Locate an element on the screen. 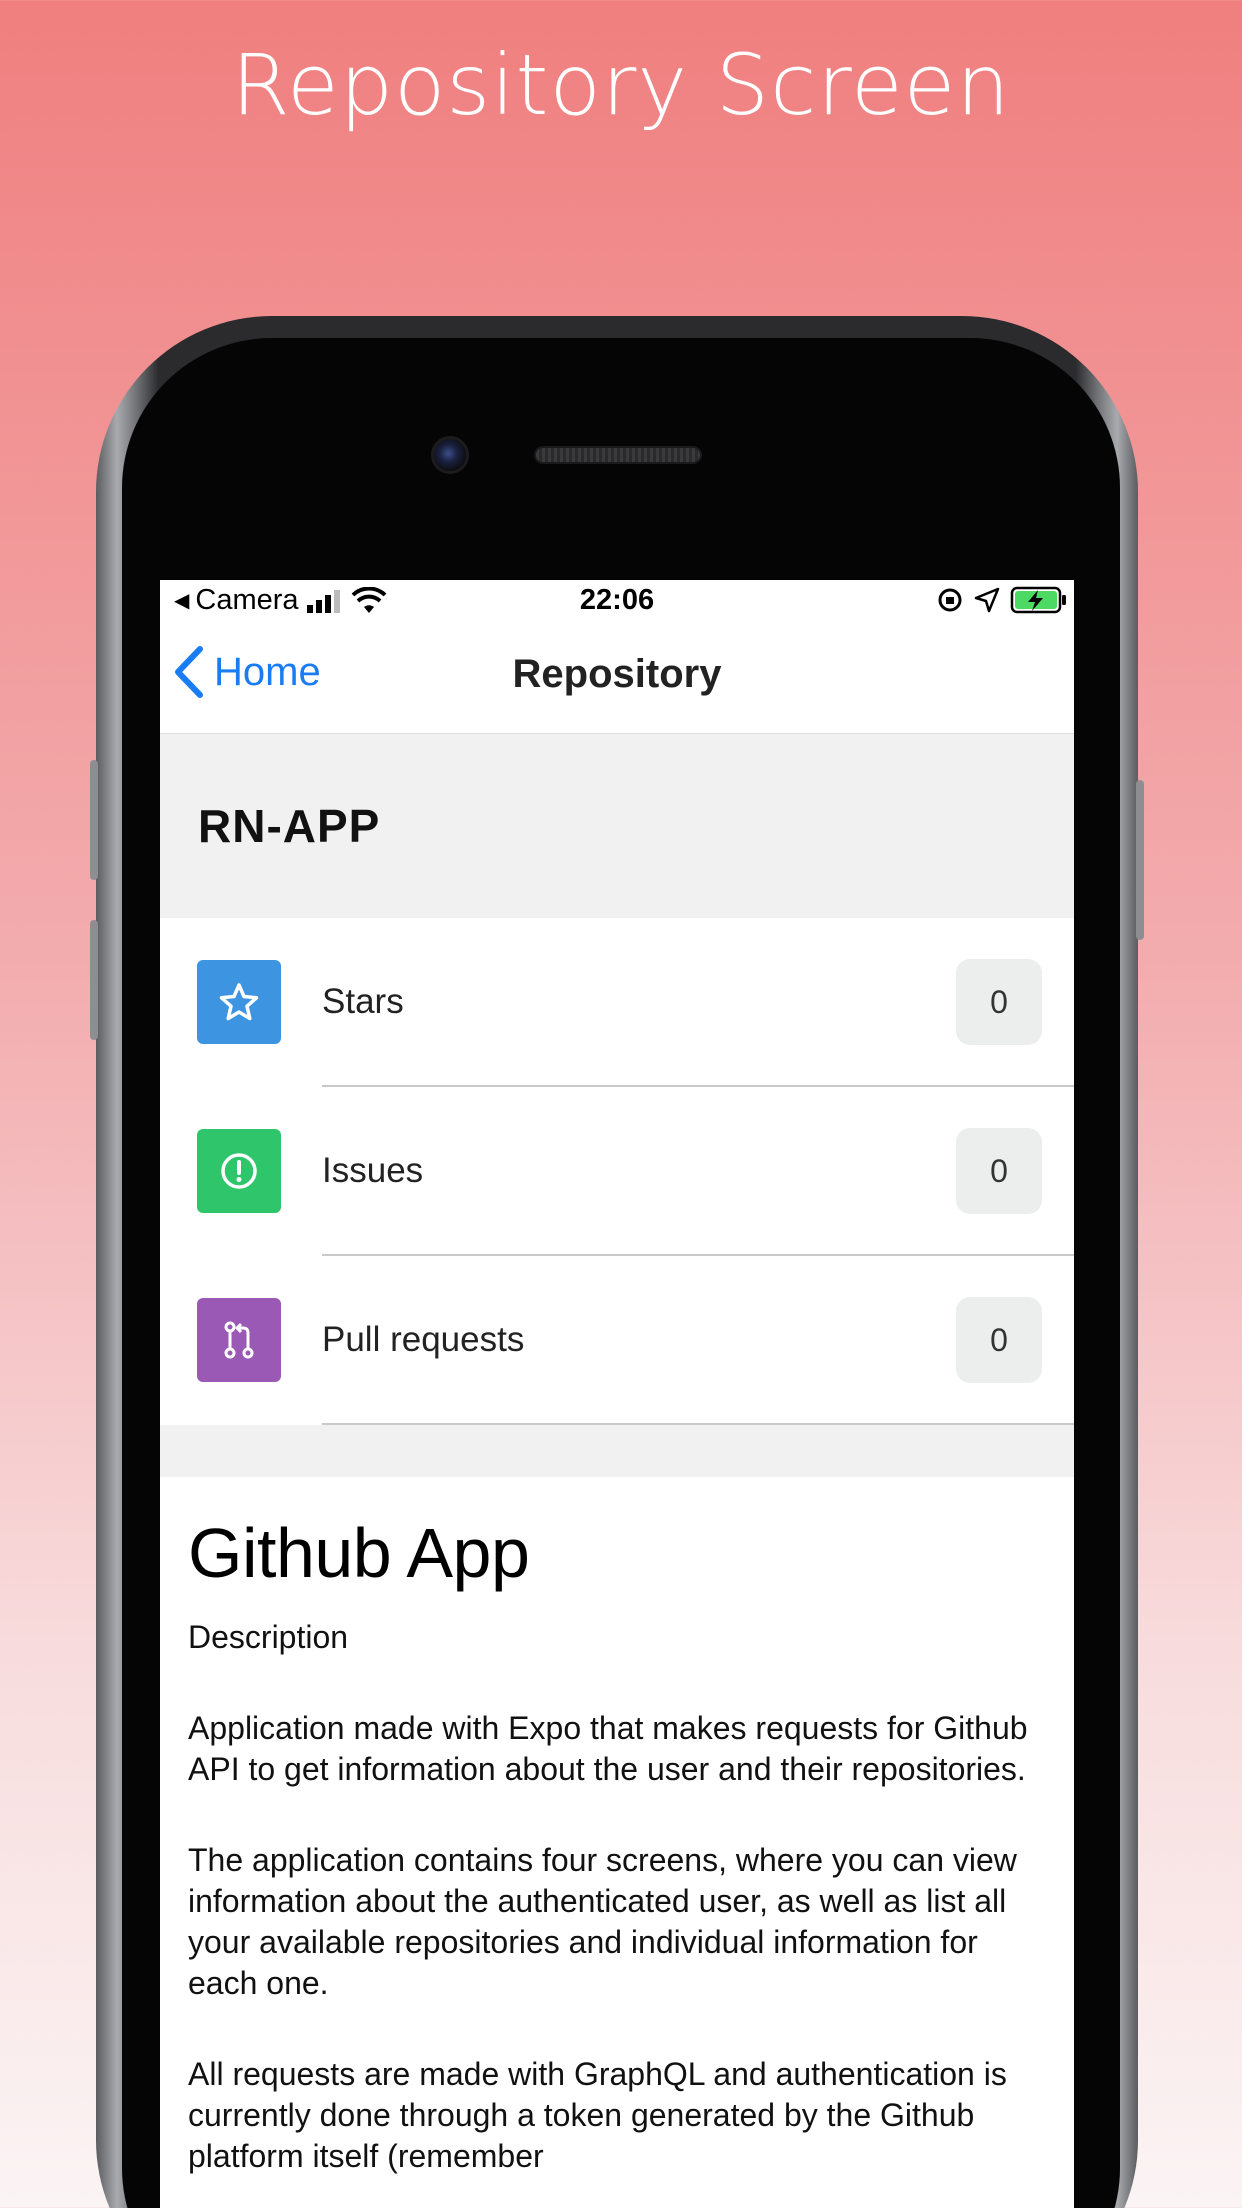 This screenshot has height=2208, width=1242. earpiece-speaker is located at coordinates (618, 455).